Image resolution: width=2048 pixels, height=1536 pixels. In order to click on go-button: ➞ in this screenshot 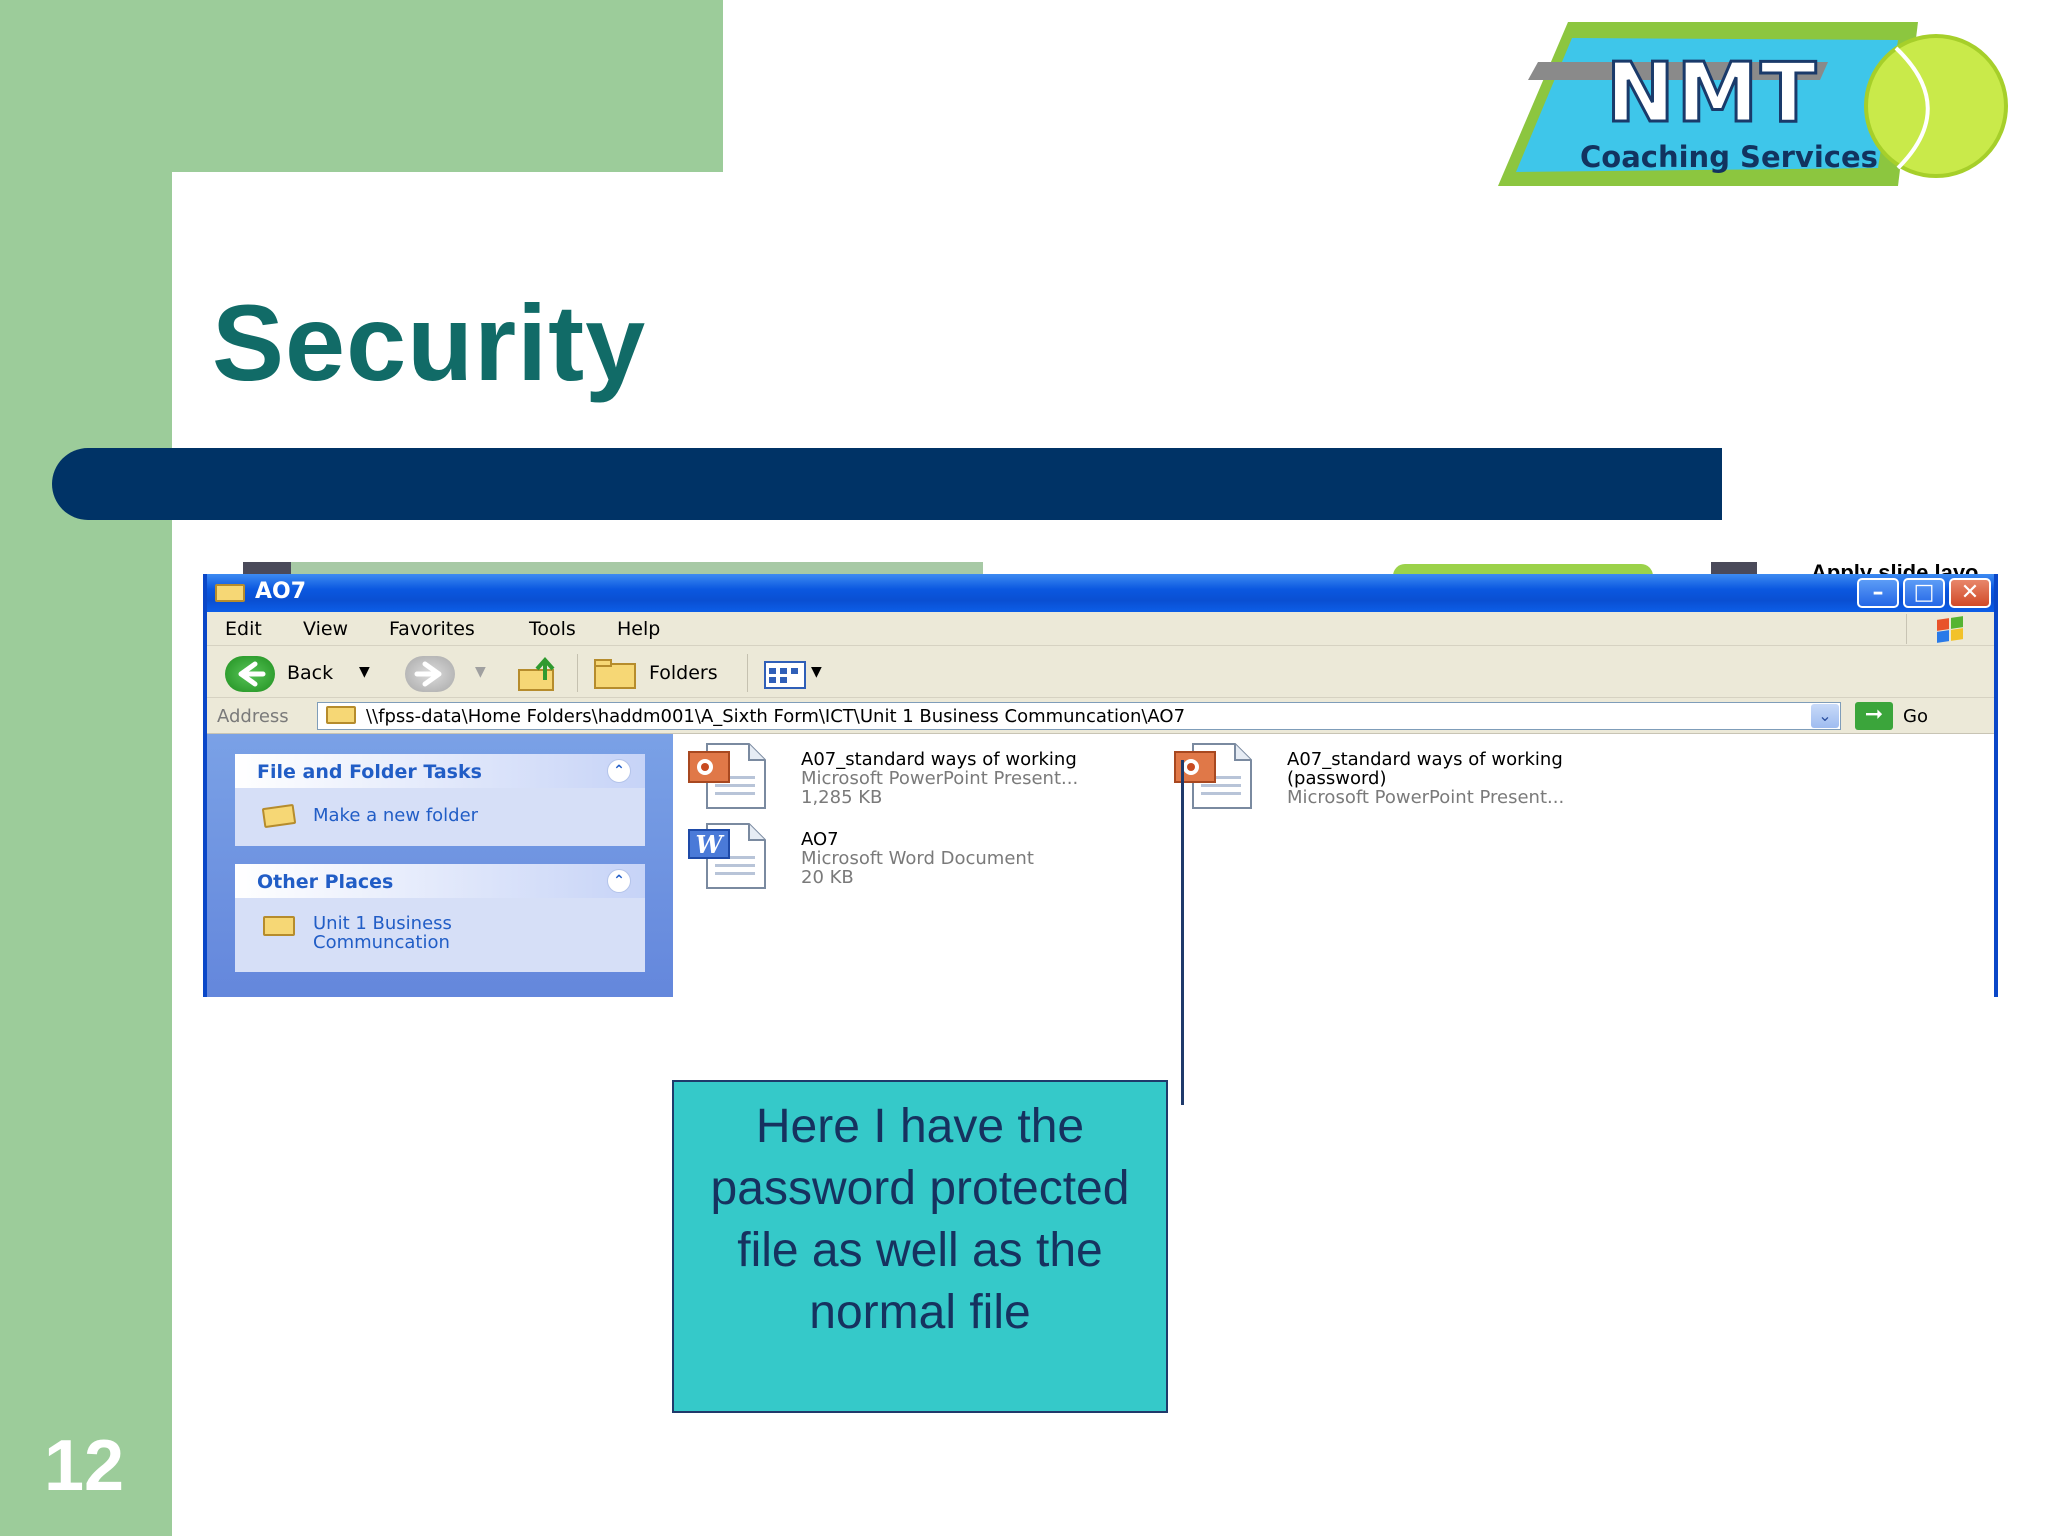, I will do `click(1874, 716)`.